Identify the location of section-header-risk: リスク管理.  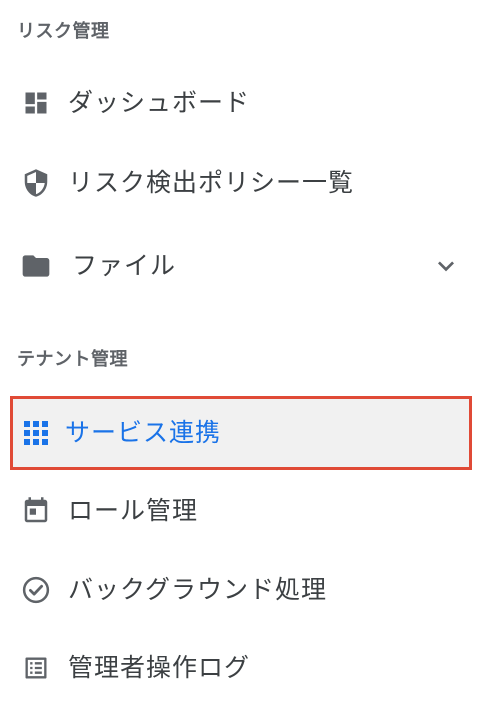
(63, 31).